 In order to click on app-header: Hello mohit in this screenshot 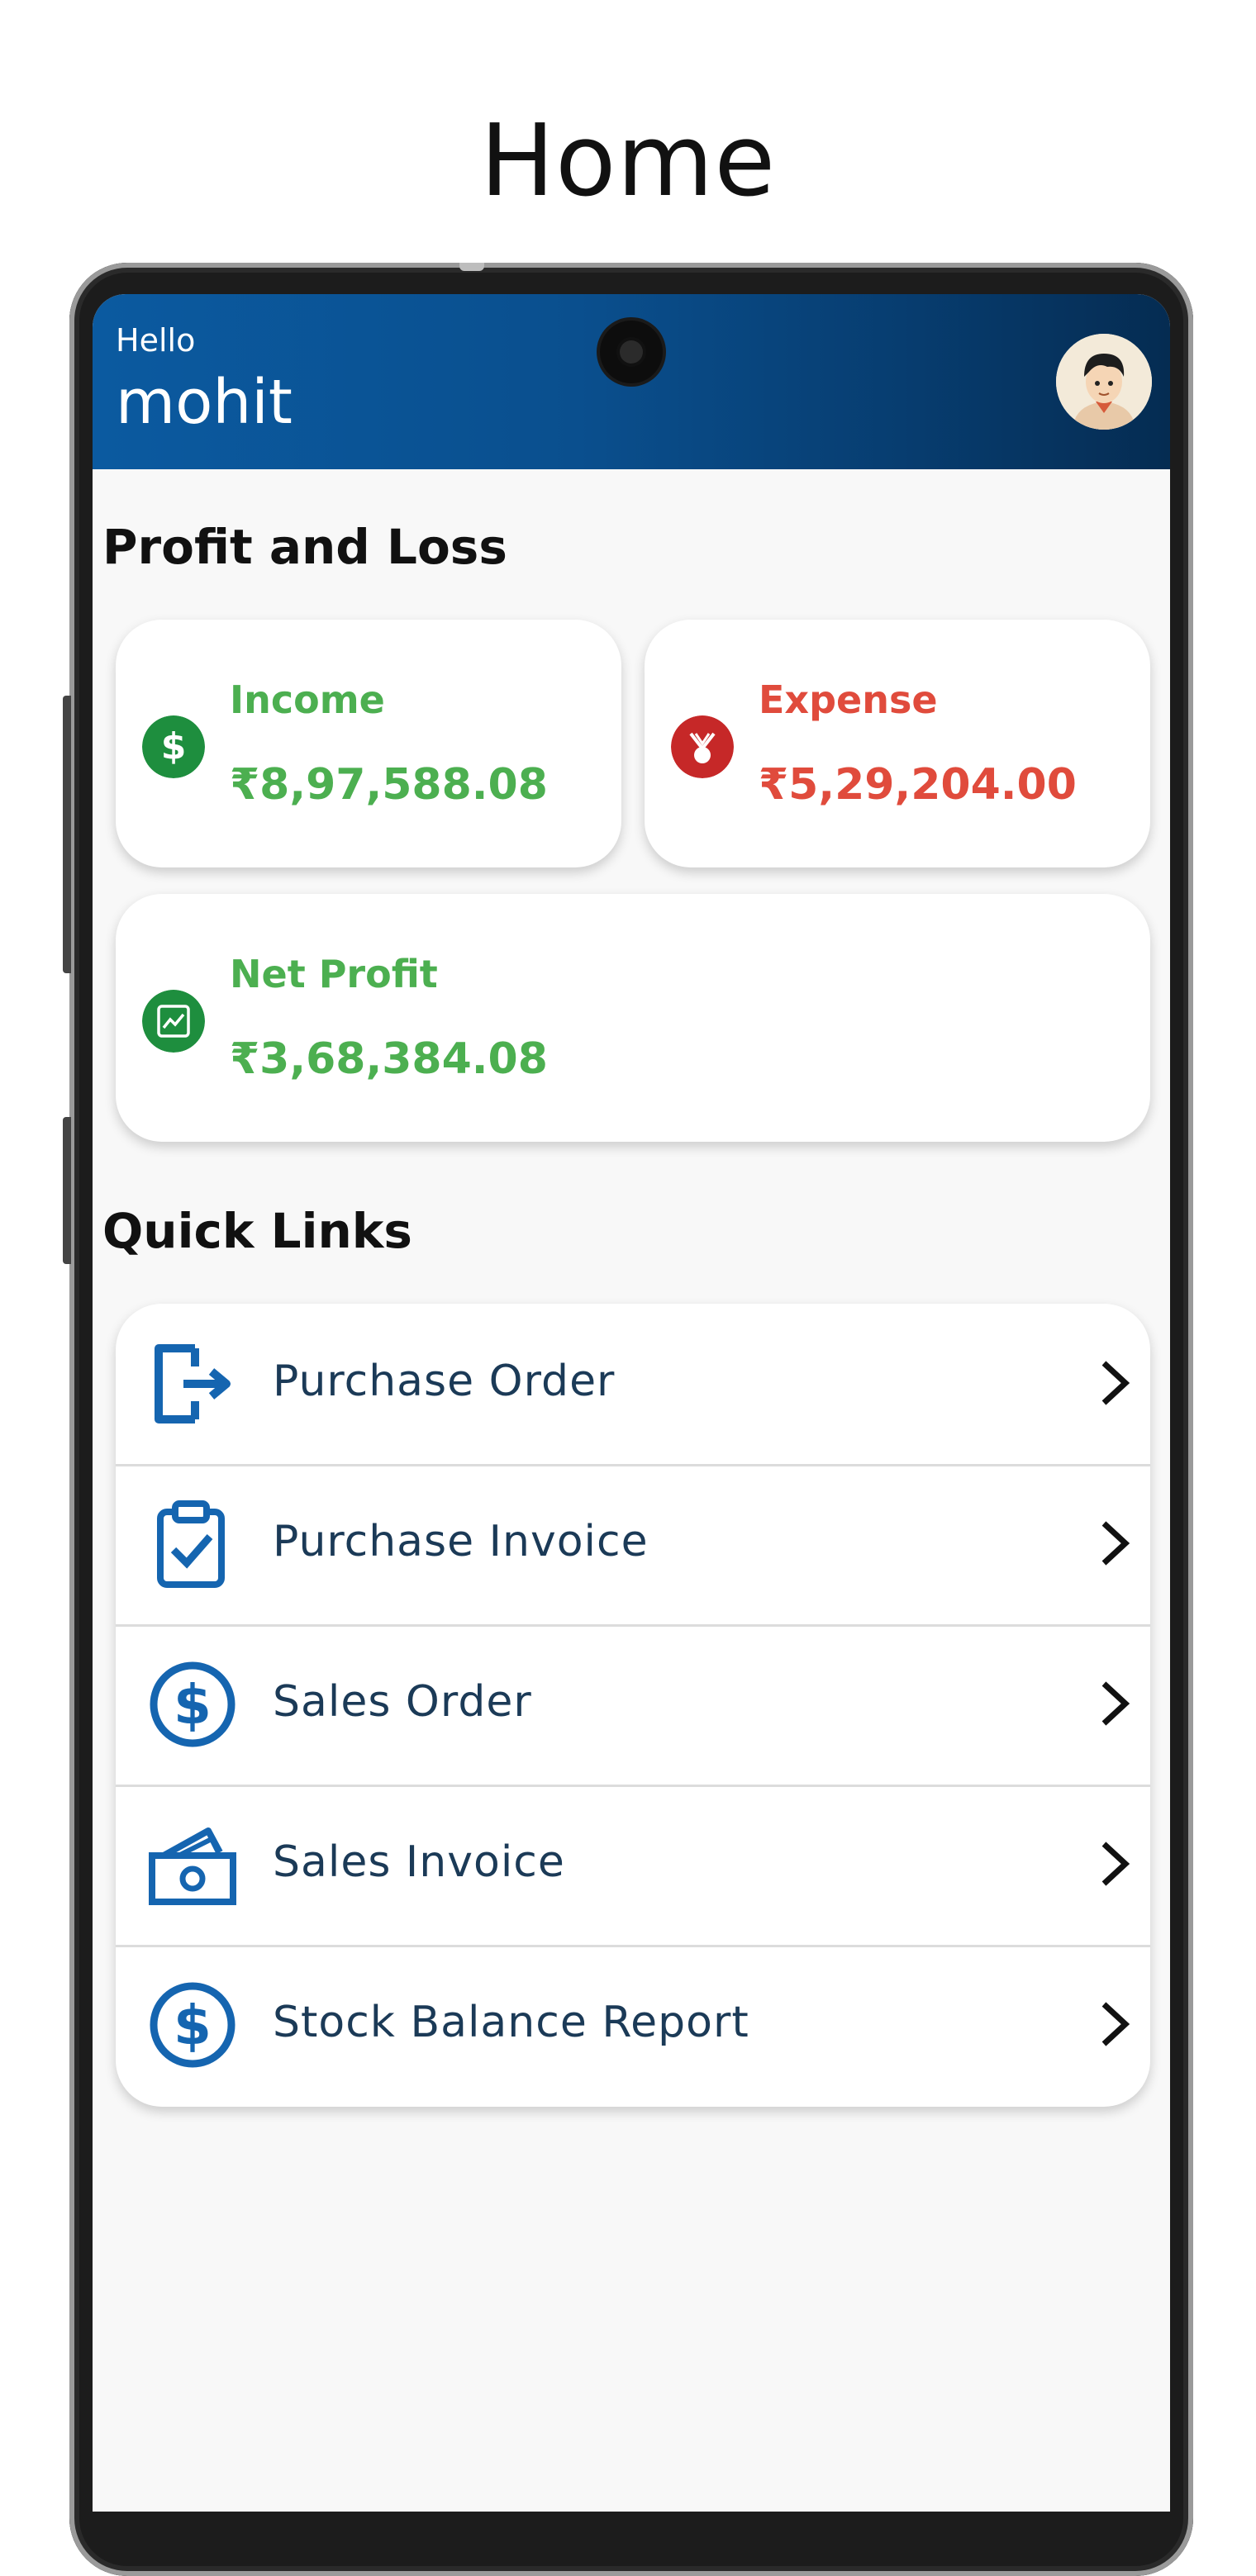, I will do `click(631, 381)`.